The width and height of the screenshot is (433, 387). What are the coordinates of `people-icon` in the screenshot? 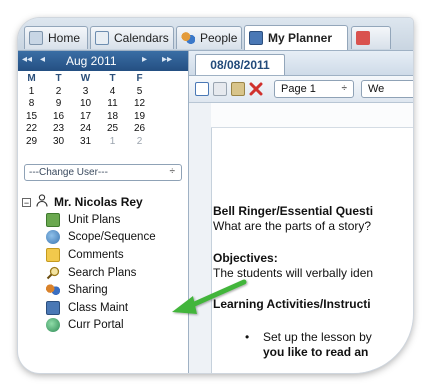 It's located at (188, 38).